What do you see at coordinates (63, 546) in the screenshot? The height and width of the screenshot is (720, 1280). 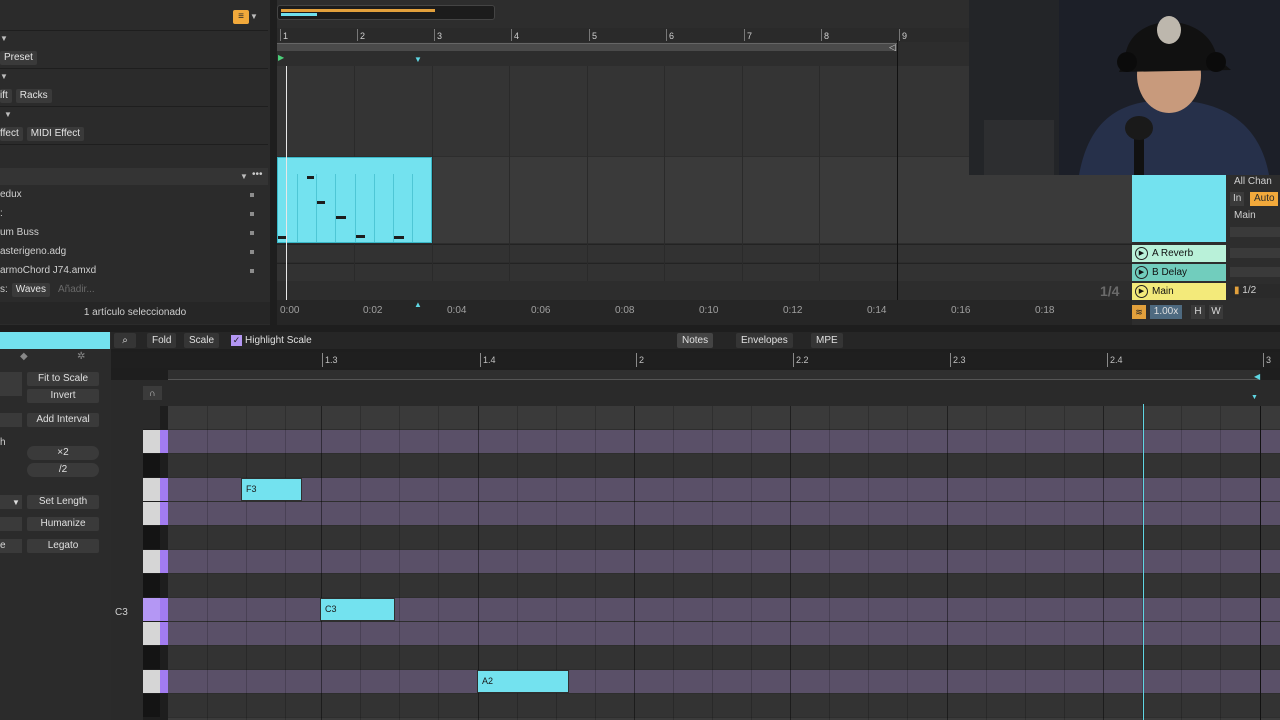 I see `legato-button: Legato` at bounding box center [63, 546].